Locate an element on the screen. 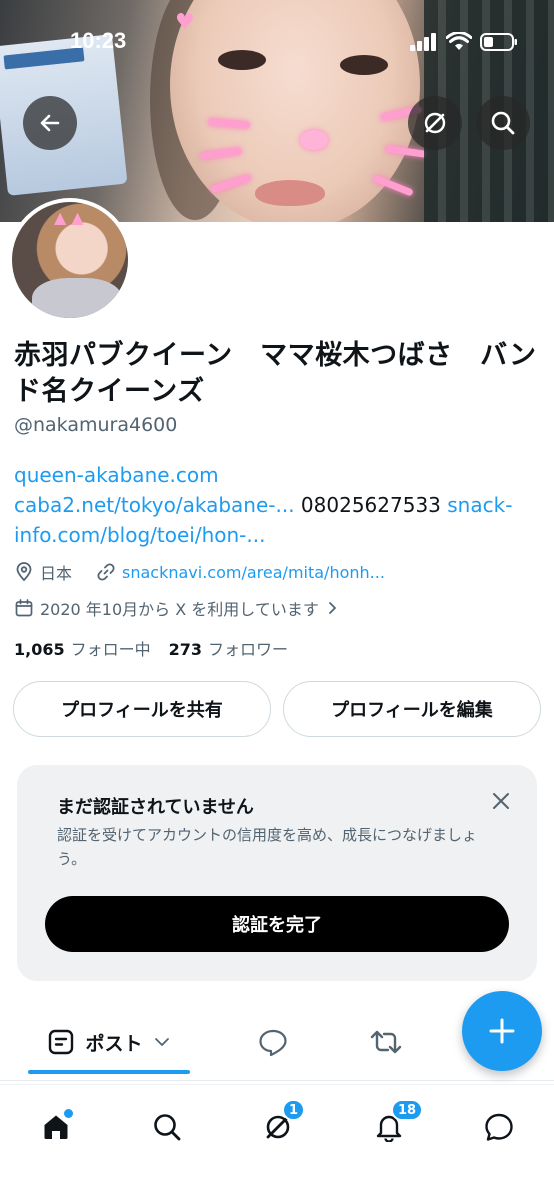 This screenshot has width=554, height=1200. cat-ears-sticker-icon: ▲ ▲ is located at coordinates (69, 217).